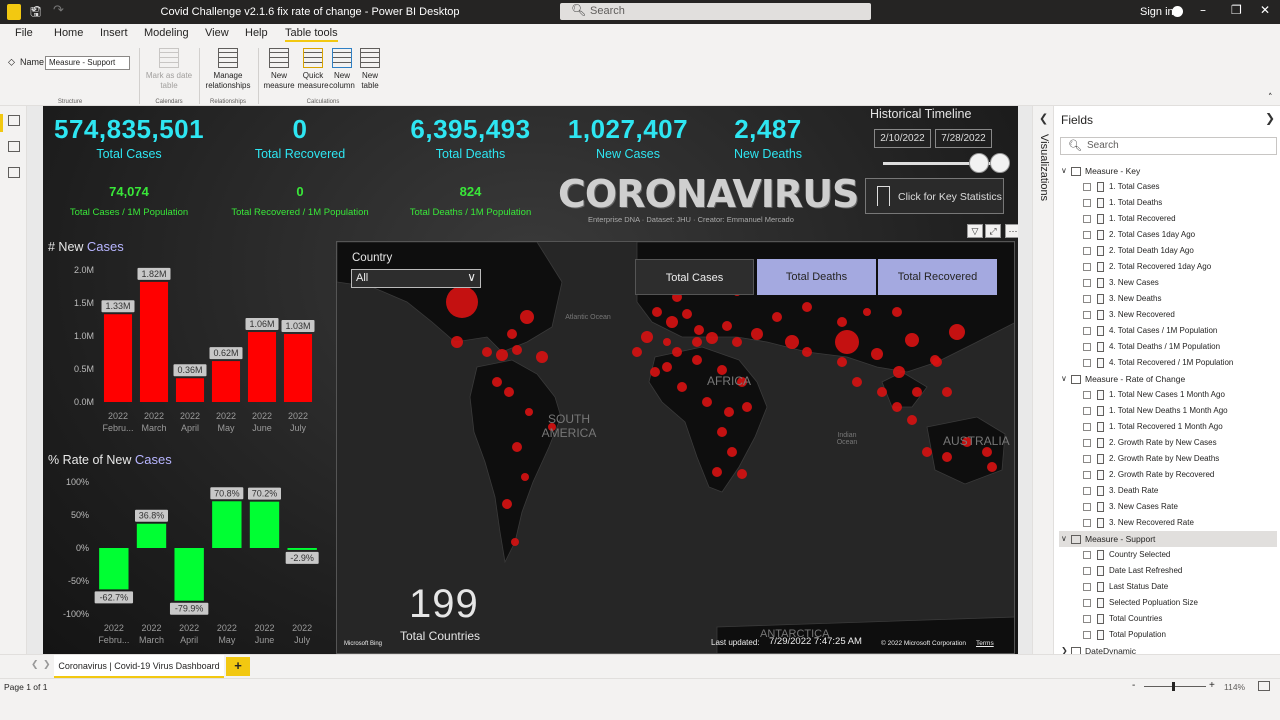 This screenshot has width=1280, height=720. I want to click on menu-help: Help, so click(256, 33).